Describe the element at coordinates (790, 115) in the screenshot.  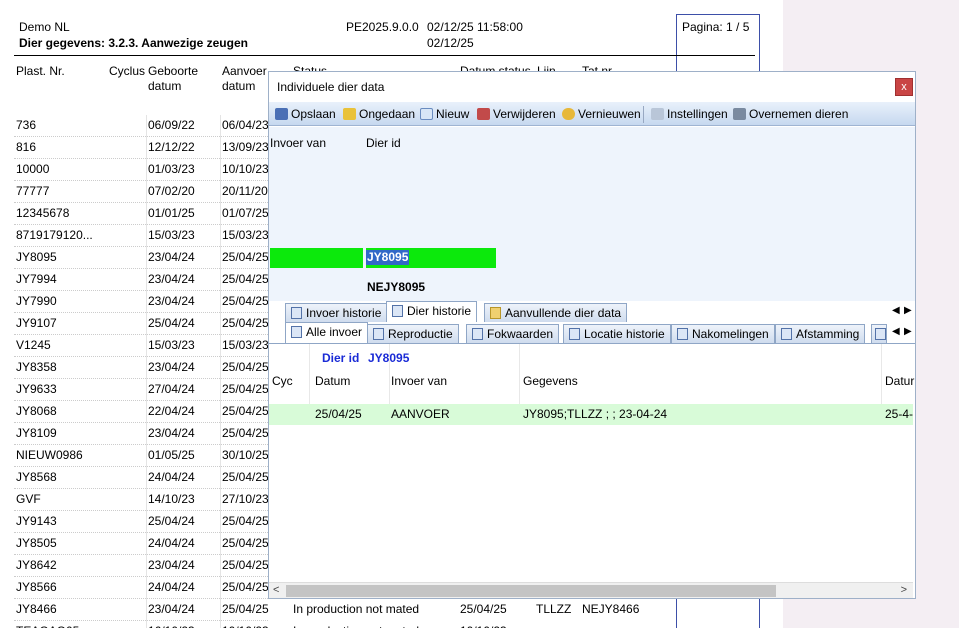
I see `take-over-animals-button: Overnemen dieren` at that location.